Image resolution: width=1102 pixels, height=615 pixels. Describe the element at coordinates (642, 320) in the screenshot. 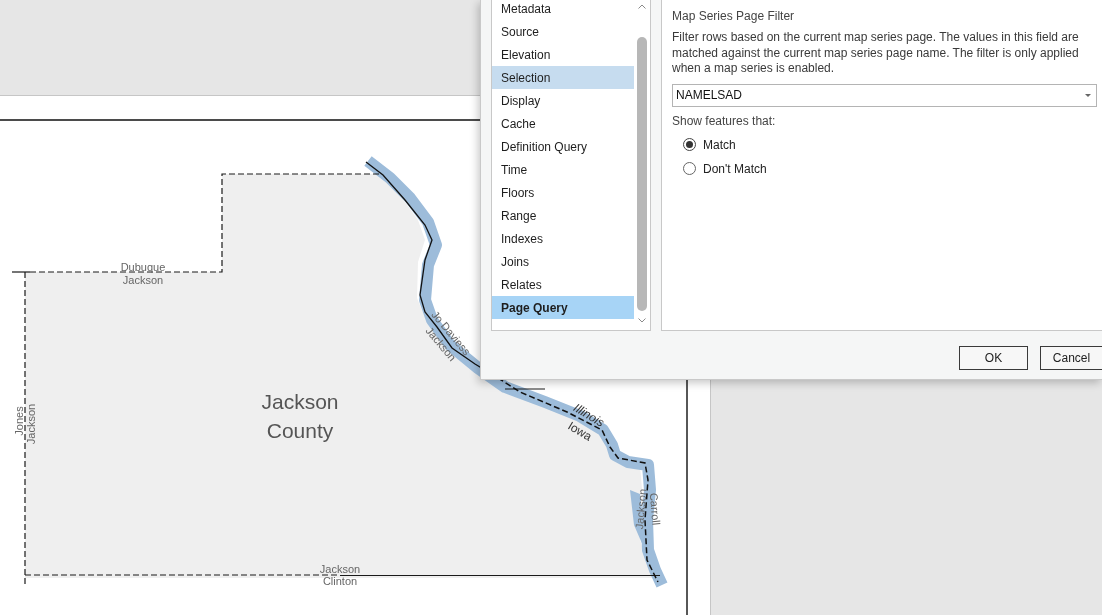

I see `scroll-down-icon` at that location.